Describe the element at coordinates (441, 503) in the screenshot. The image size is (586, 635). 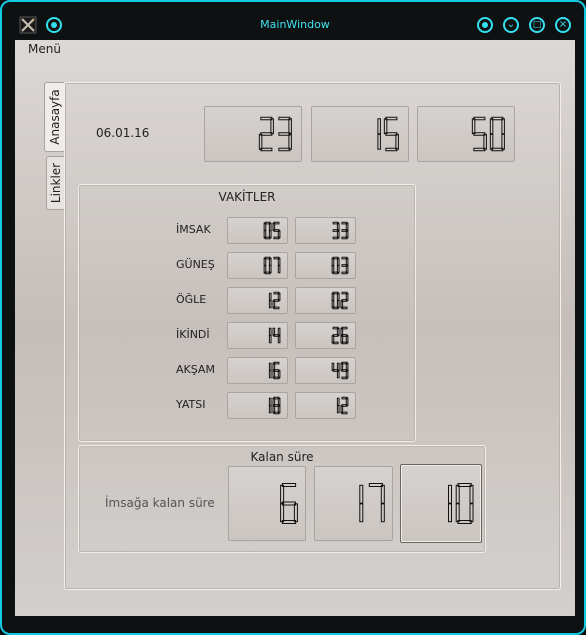
I see `kalan-seconds-lcd` at that location.